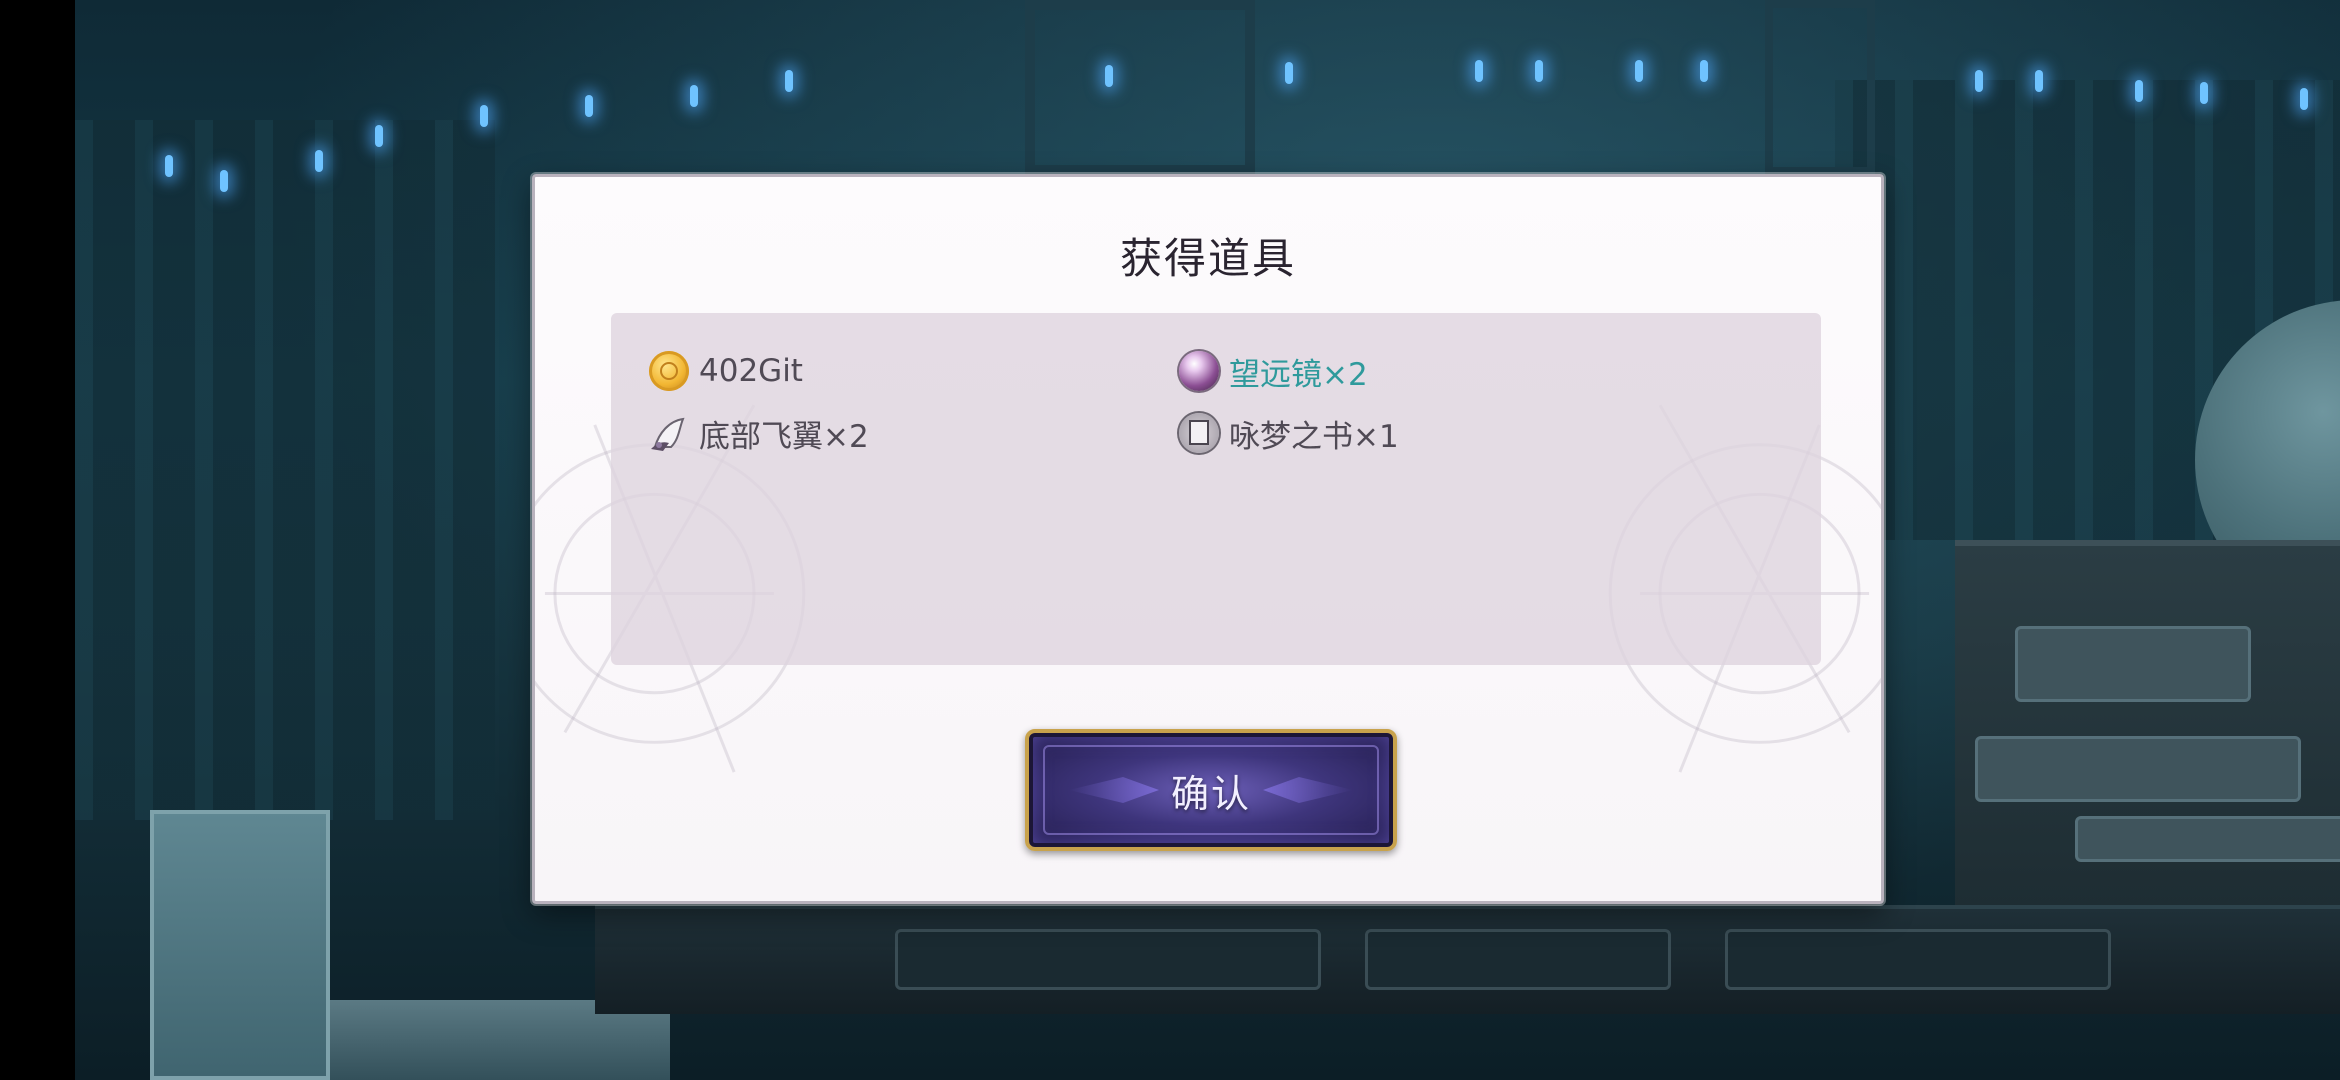 This screenshot has width=2340, height=1080. What do you see at coordinates (669, 433) in the screenshot?
I see `wing-icon` at bounding box center [669, 433].